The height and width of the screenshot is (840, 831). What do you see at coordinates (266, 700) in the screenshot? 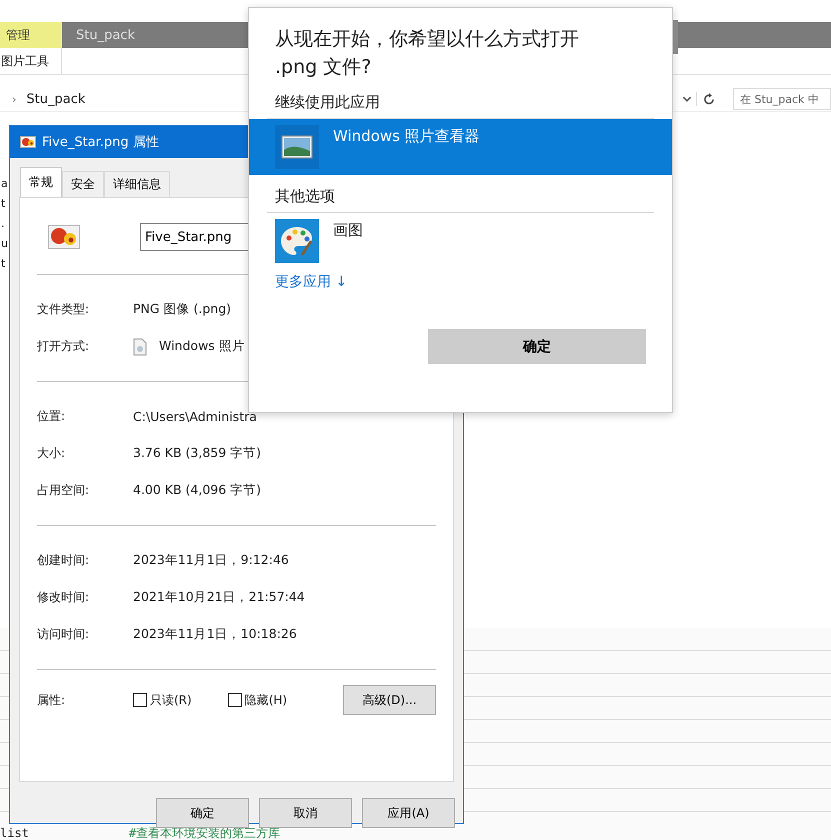
I see `checkbox-label: 隐藏(H)` at bounding box center [266, 700].